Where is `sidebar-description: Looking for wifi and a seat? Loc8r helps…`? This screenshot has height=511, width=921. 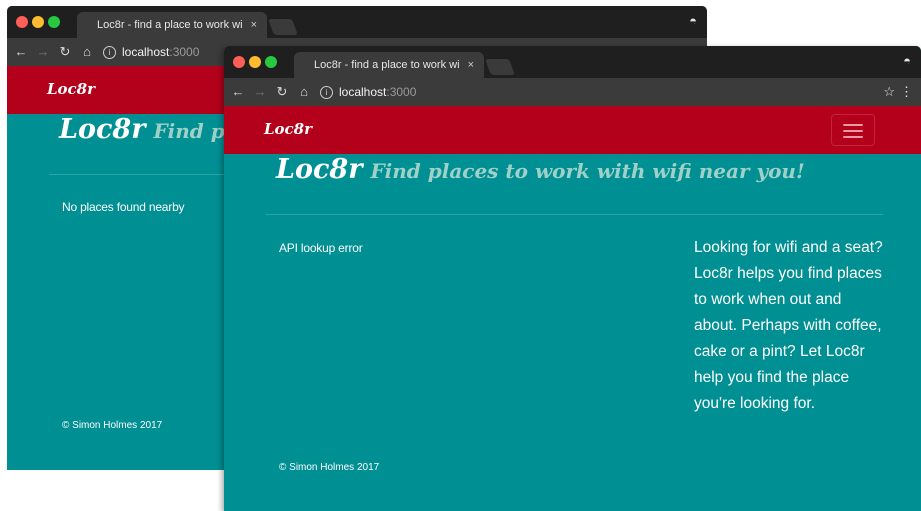
sidebar-description: Looking for wifi and a seat? Loc8r helps… is located at coordinates (788, 325).